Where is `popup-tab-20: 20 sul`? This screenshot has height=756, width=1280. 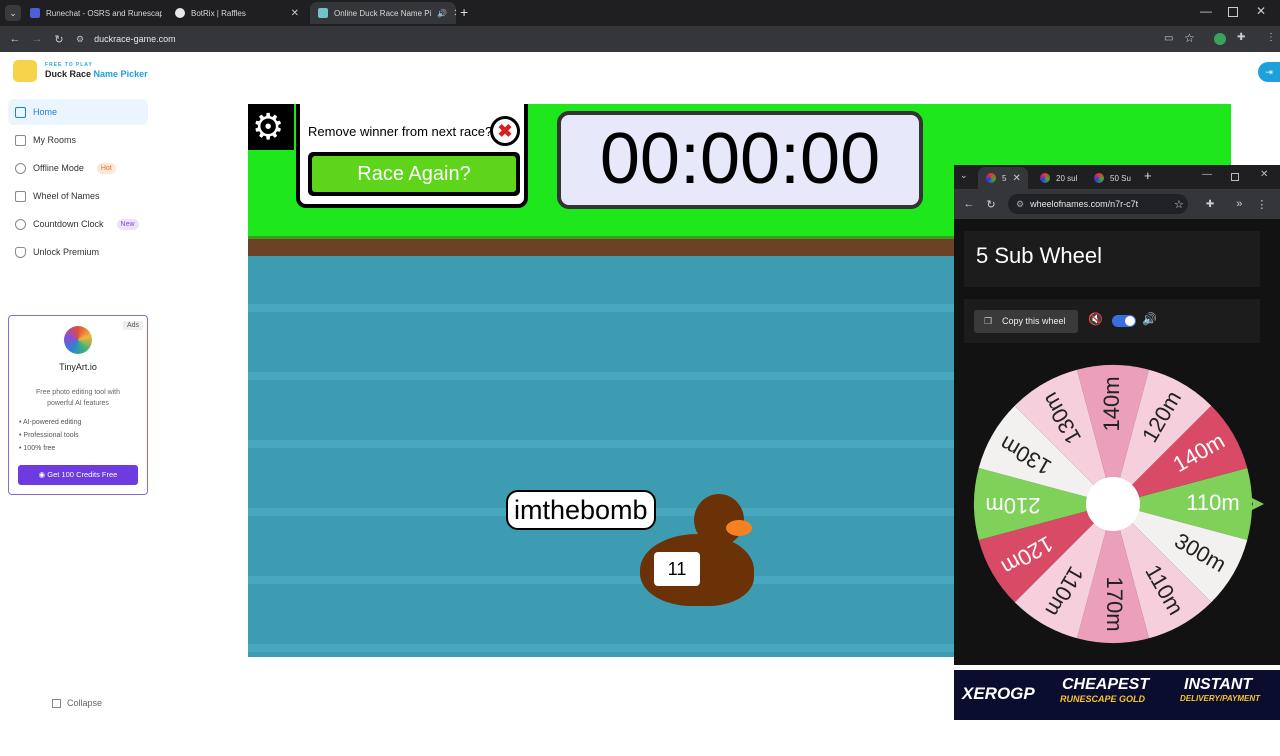
popup-tab-20: 20 sul is located at coordinates (1058, 178).